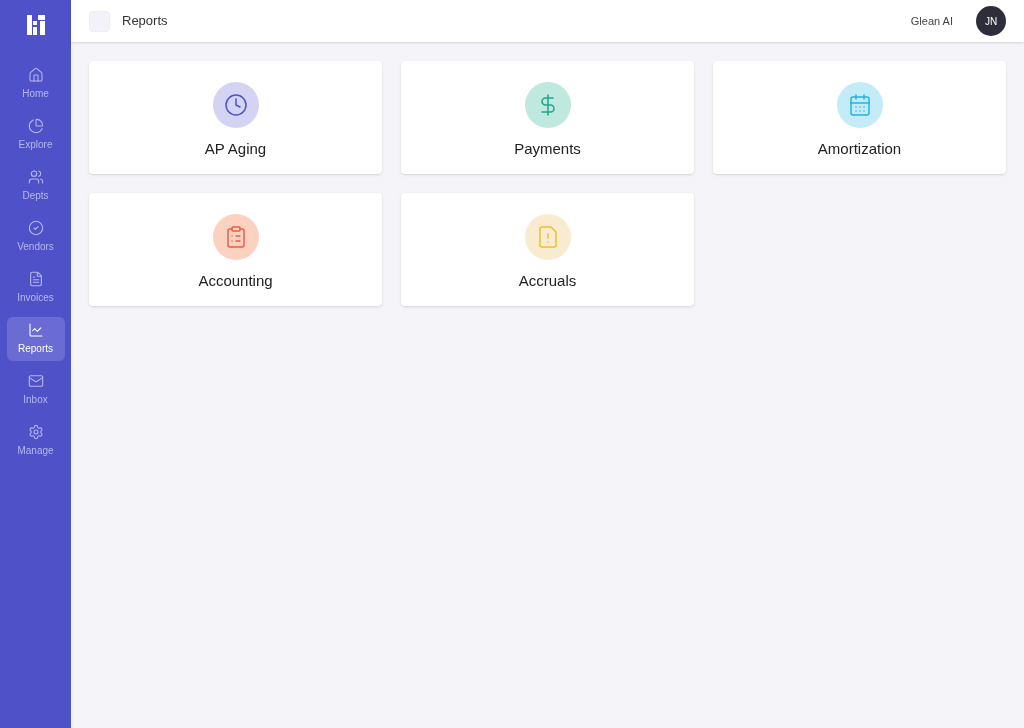 This screenshot has width=1024, height=728. What do you see at coordinates (859, 117) in the screenshot?
I see `report-card: Amortization` at bounding box center [859, 117].